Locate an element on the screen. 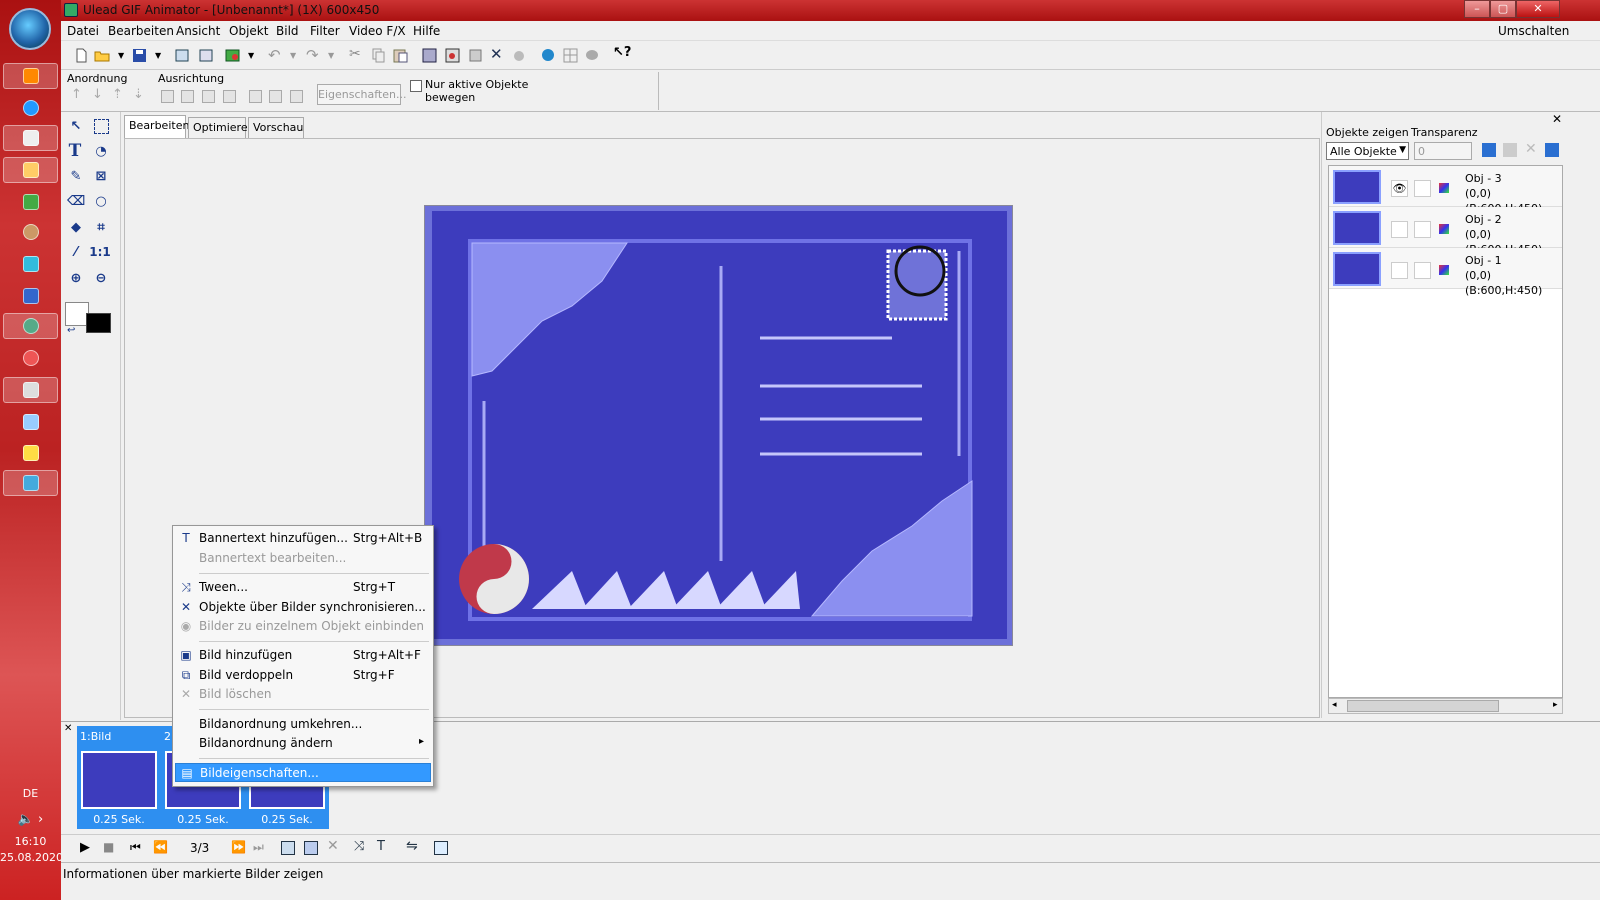 The image size is (1600, 900). menu-objekt: Objekt is located at coordinates (248, 31).